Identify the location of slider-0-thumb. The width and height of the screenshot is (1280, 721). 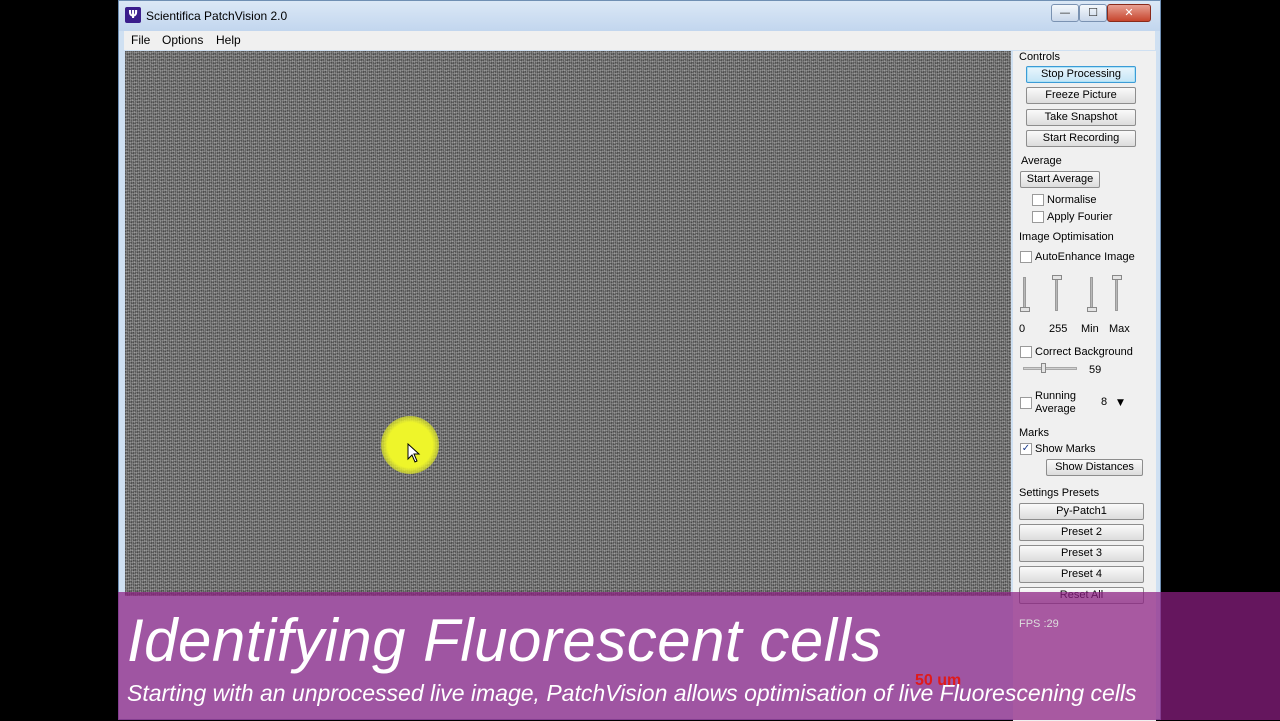
(1025, 309).